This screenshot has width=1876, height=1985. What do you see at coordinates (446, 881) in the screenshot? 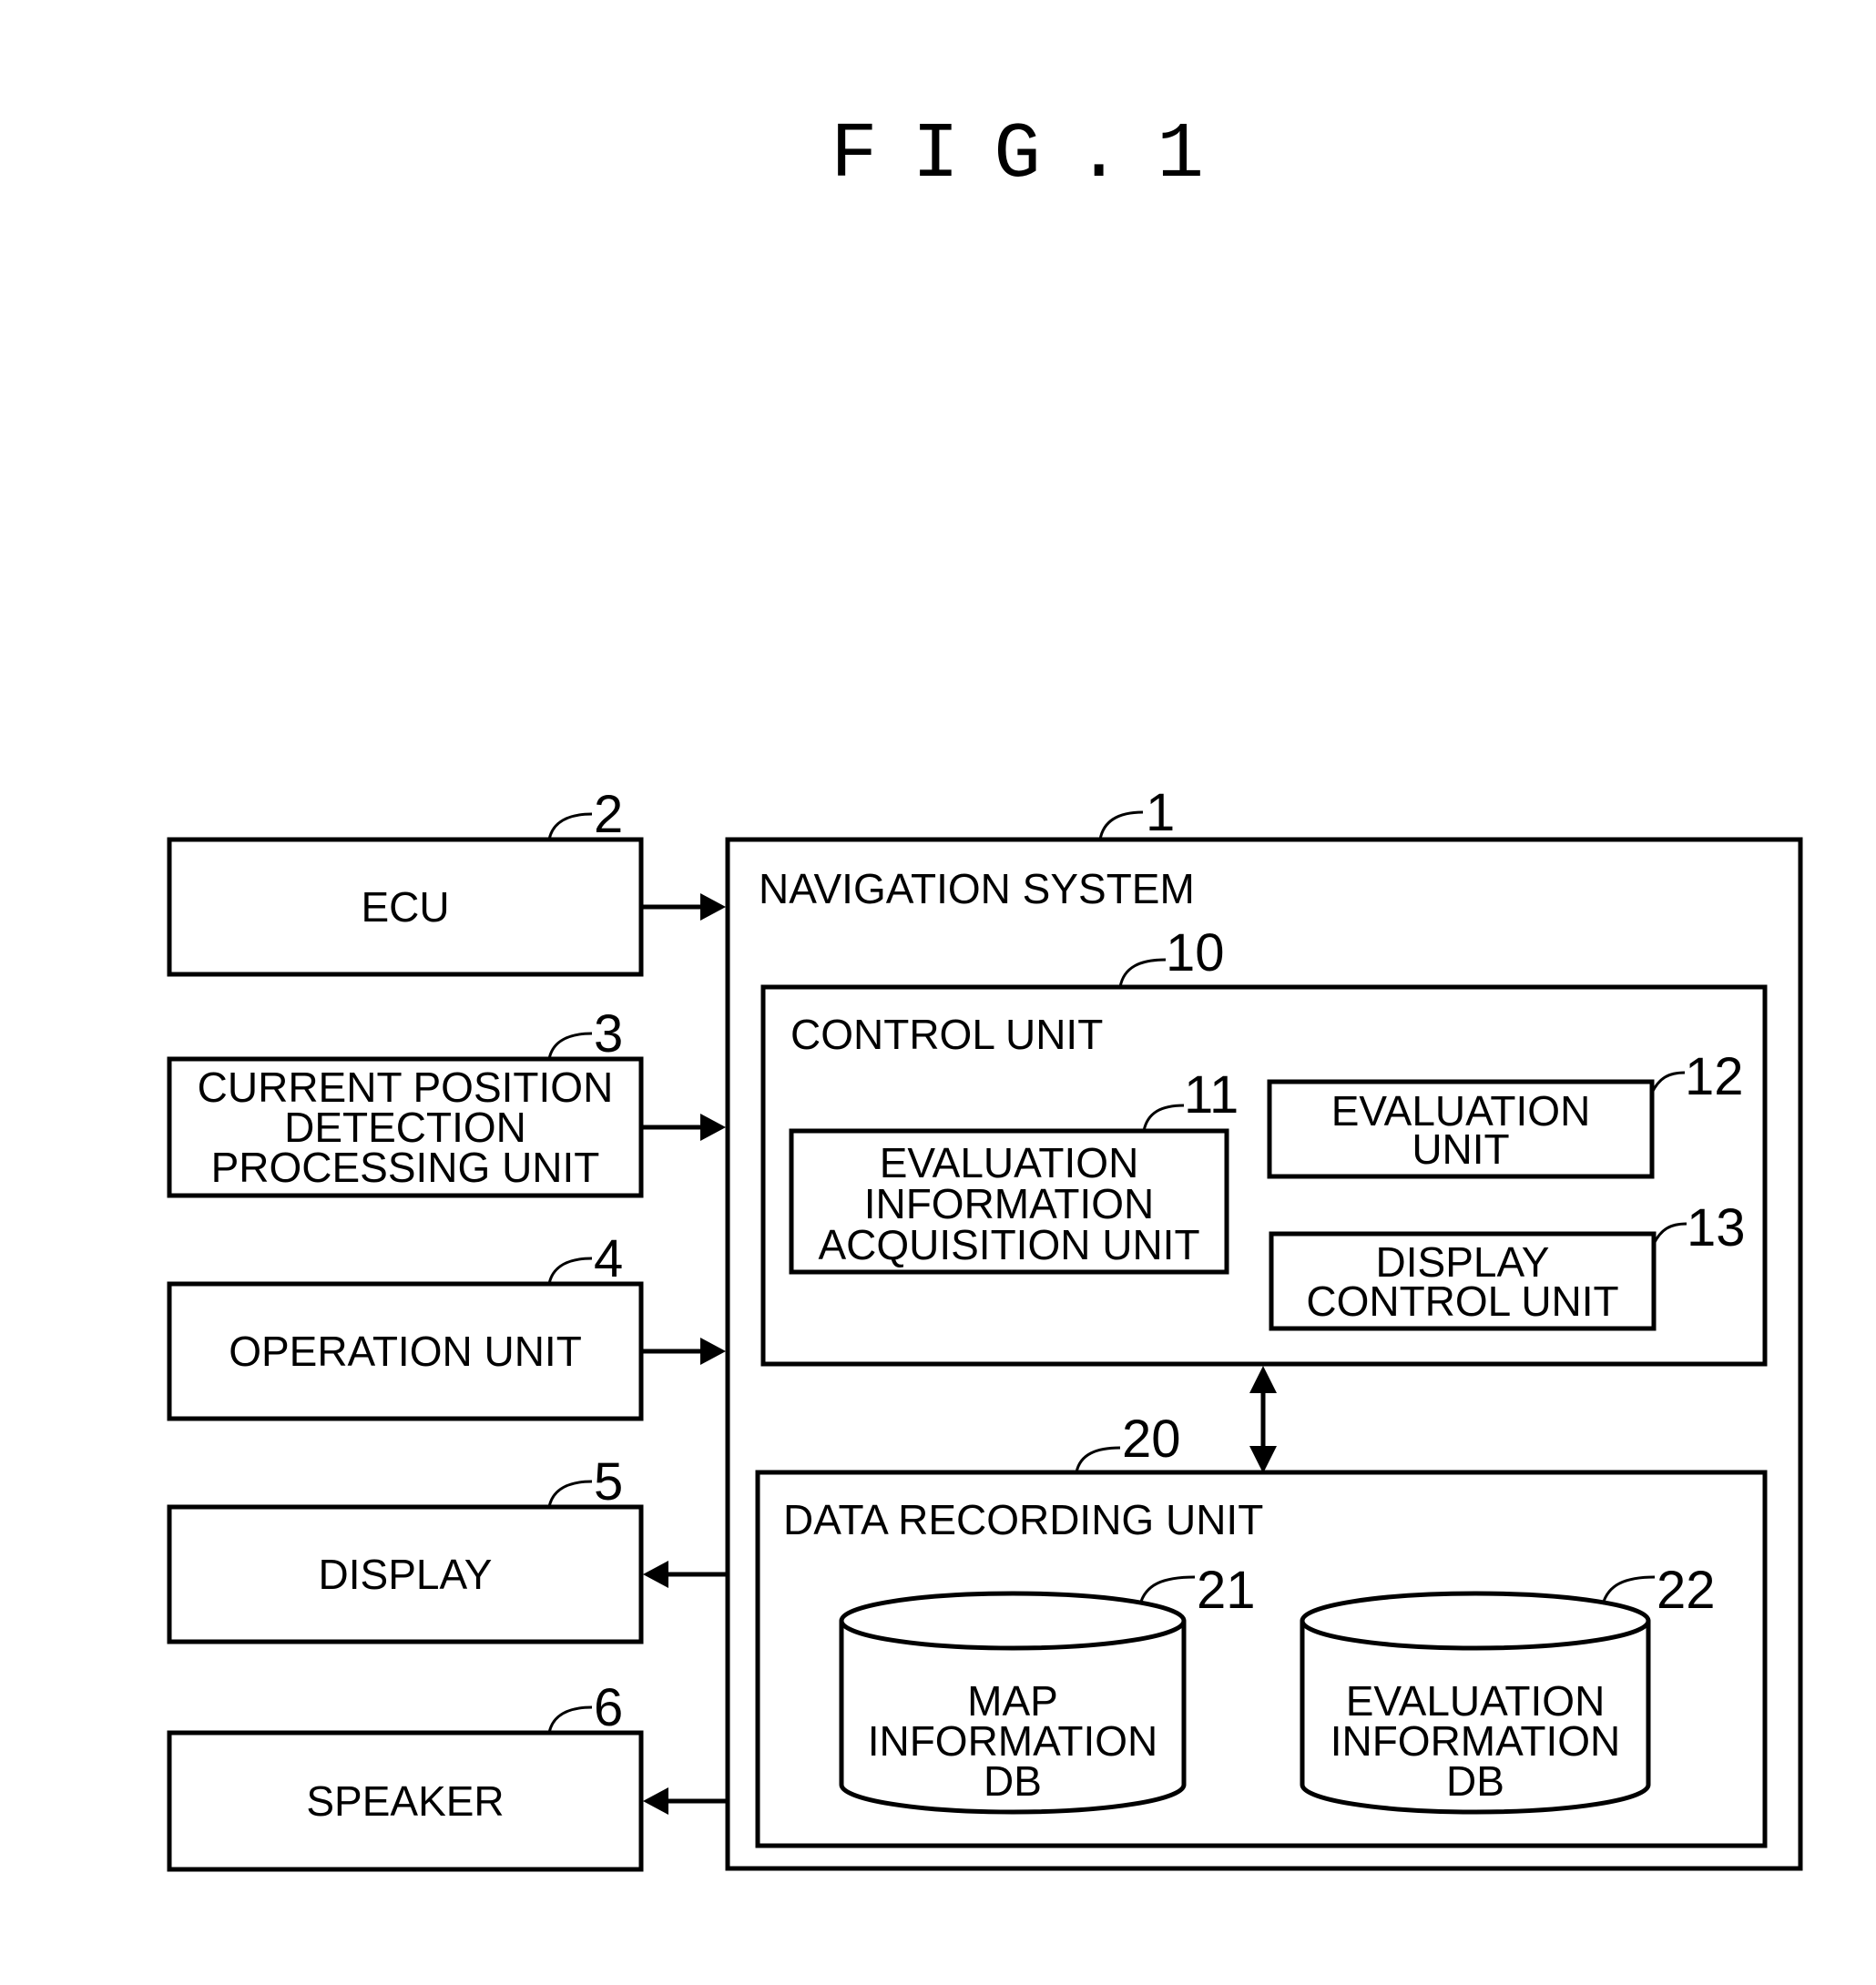
I see `external-unit-ecu: 2 ECU` at bounding box center [446, 881].